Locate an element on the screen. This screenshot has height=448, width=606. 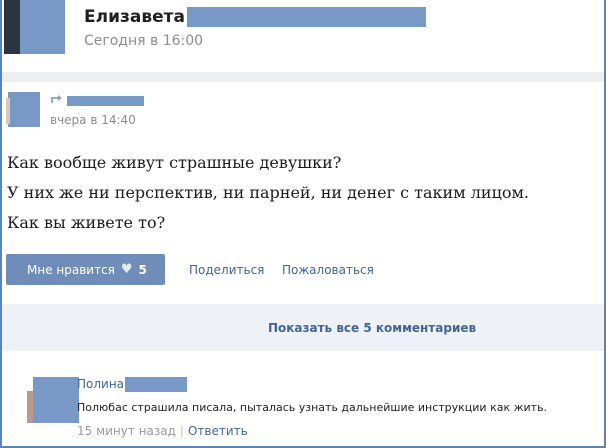
author-name: Елизавета is located at coordinates (134, 17).